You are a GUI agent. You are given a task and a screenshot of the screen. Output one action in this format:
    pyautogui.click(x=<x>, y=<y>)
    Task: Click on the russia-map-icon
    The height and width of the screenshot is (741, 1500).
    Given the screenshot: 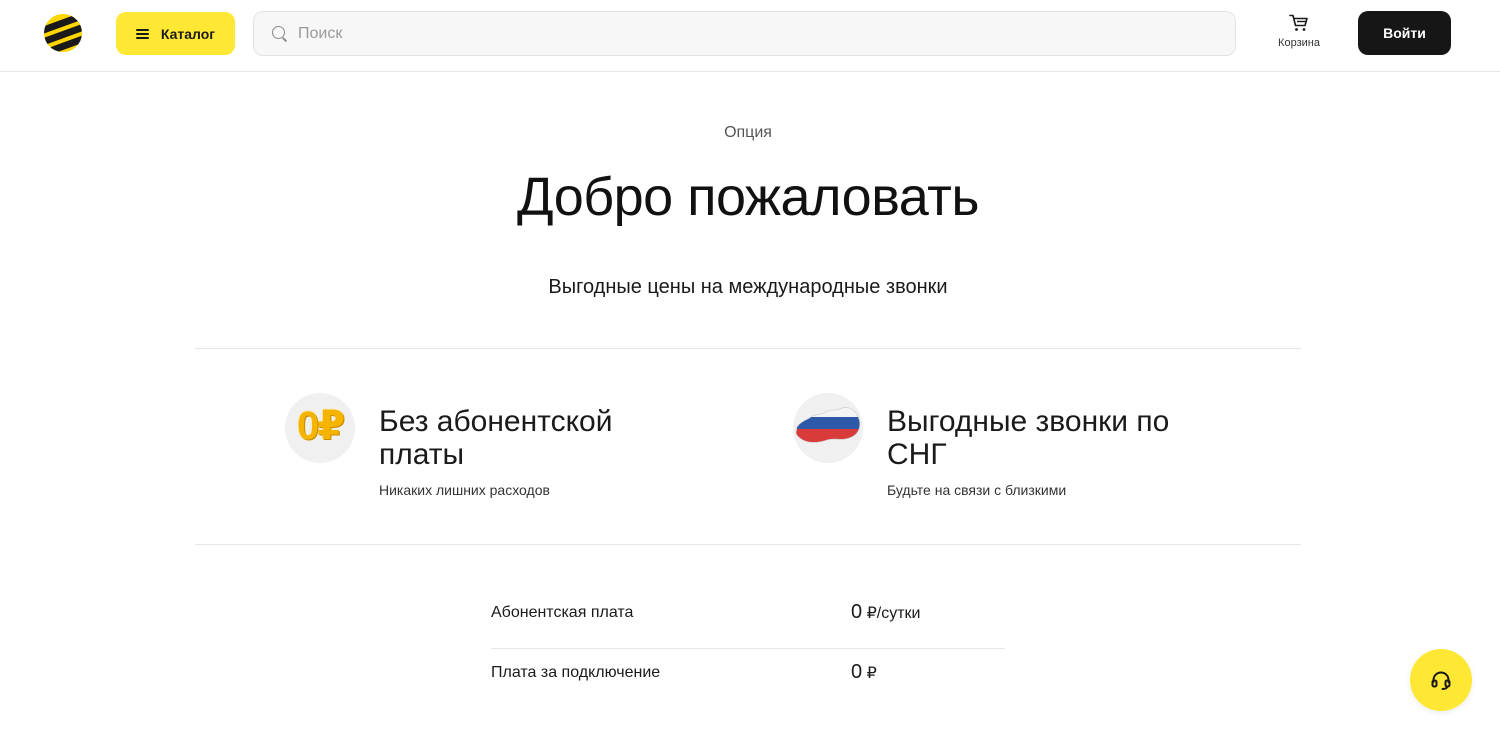 What is the action you would take?
    pyautogui.click(x=828, y=428)
    